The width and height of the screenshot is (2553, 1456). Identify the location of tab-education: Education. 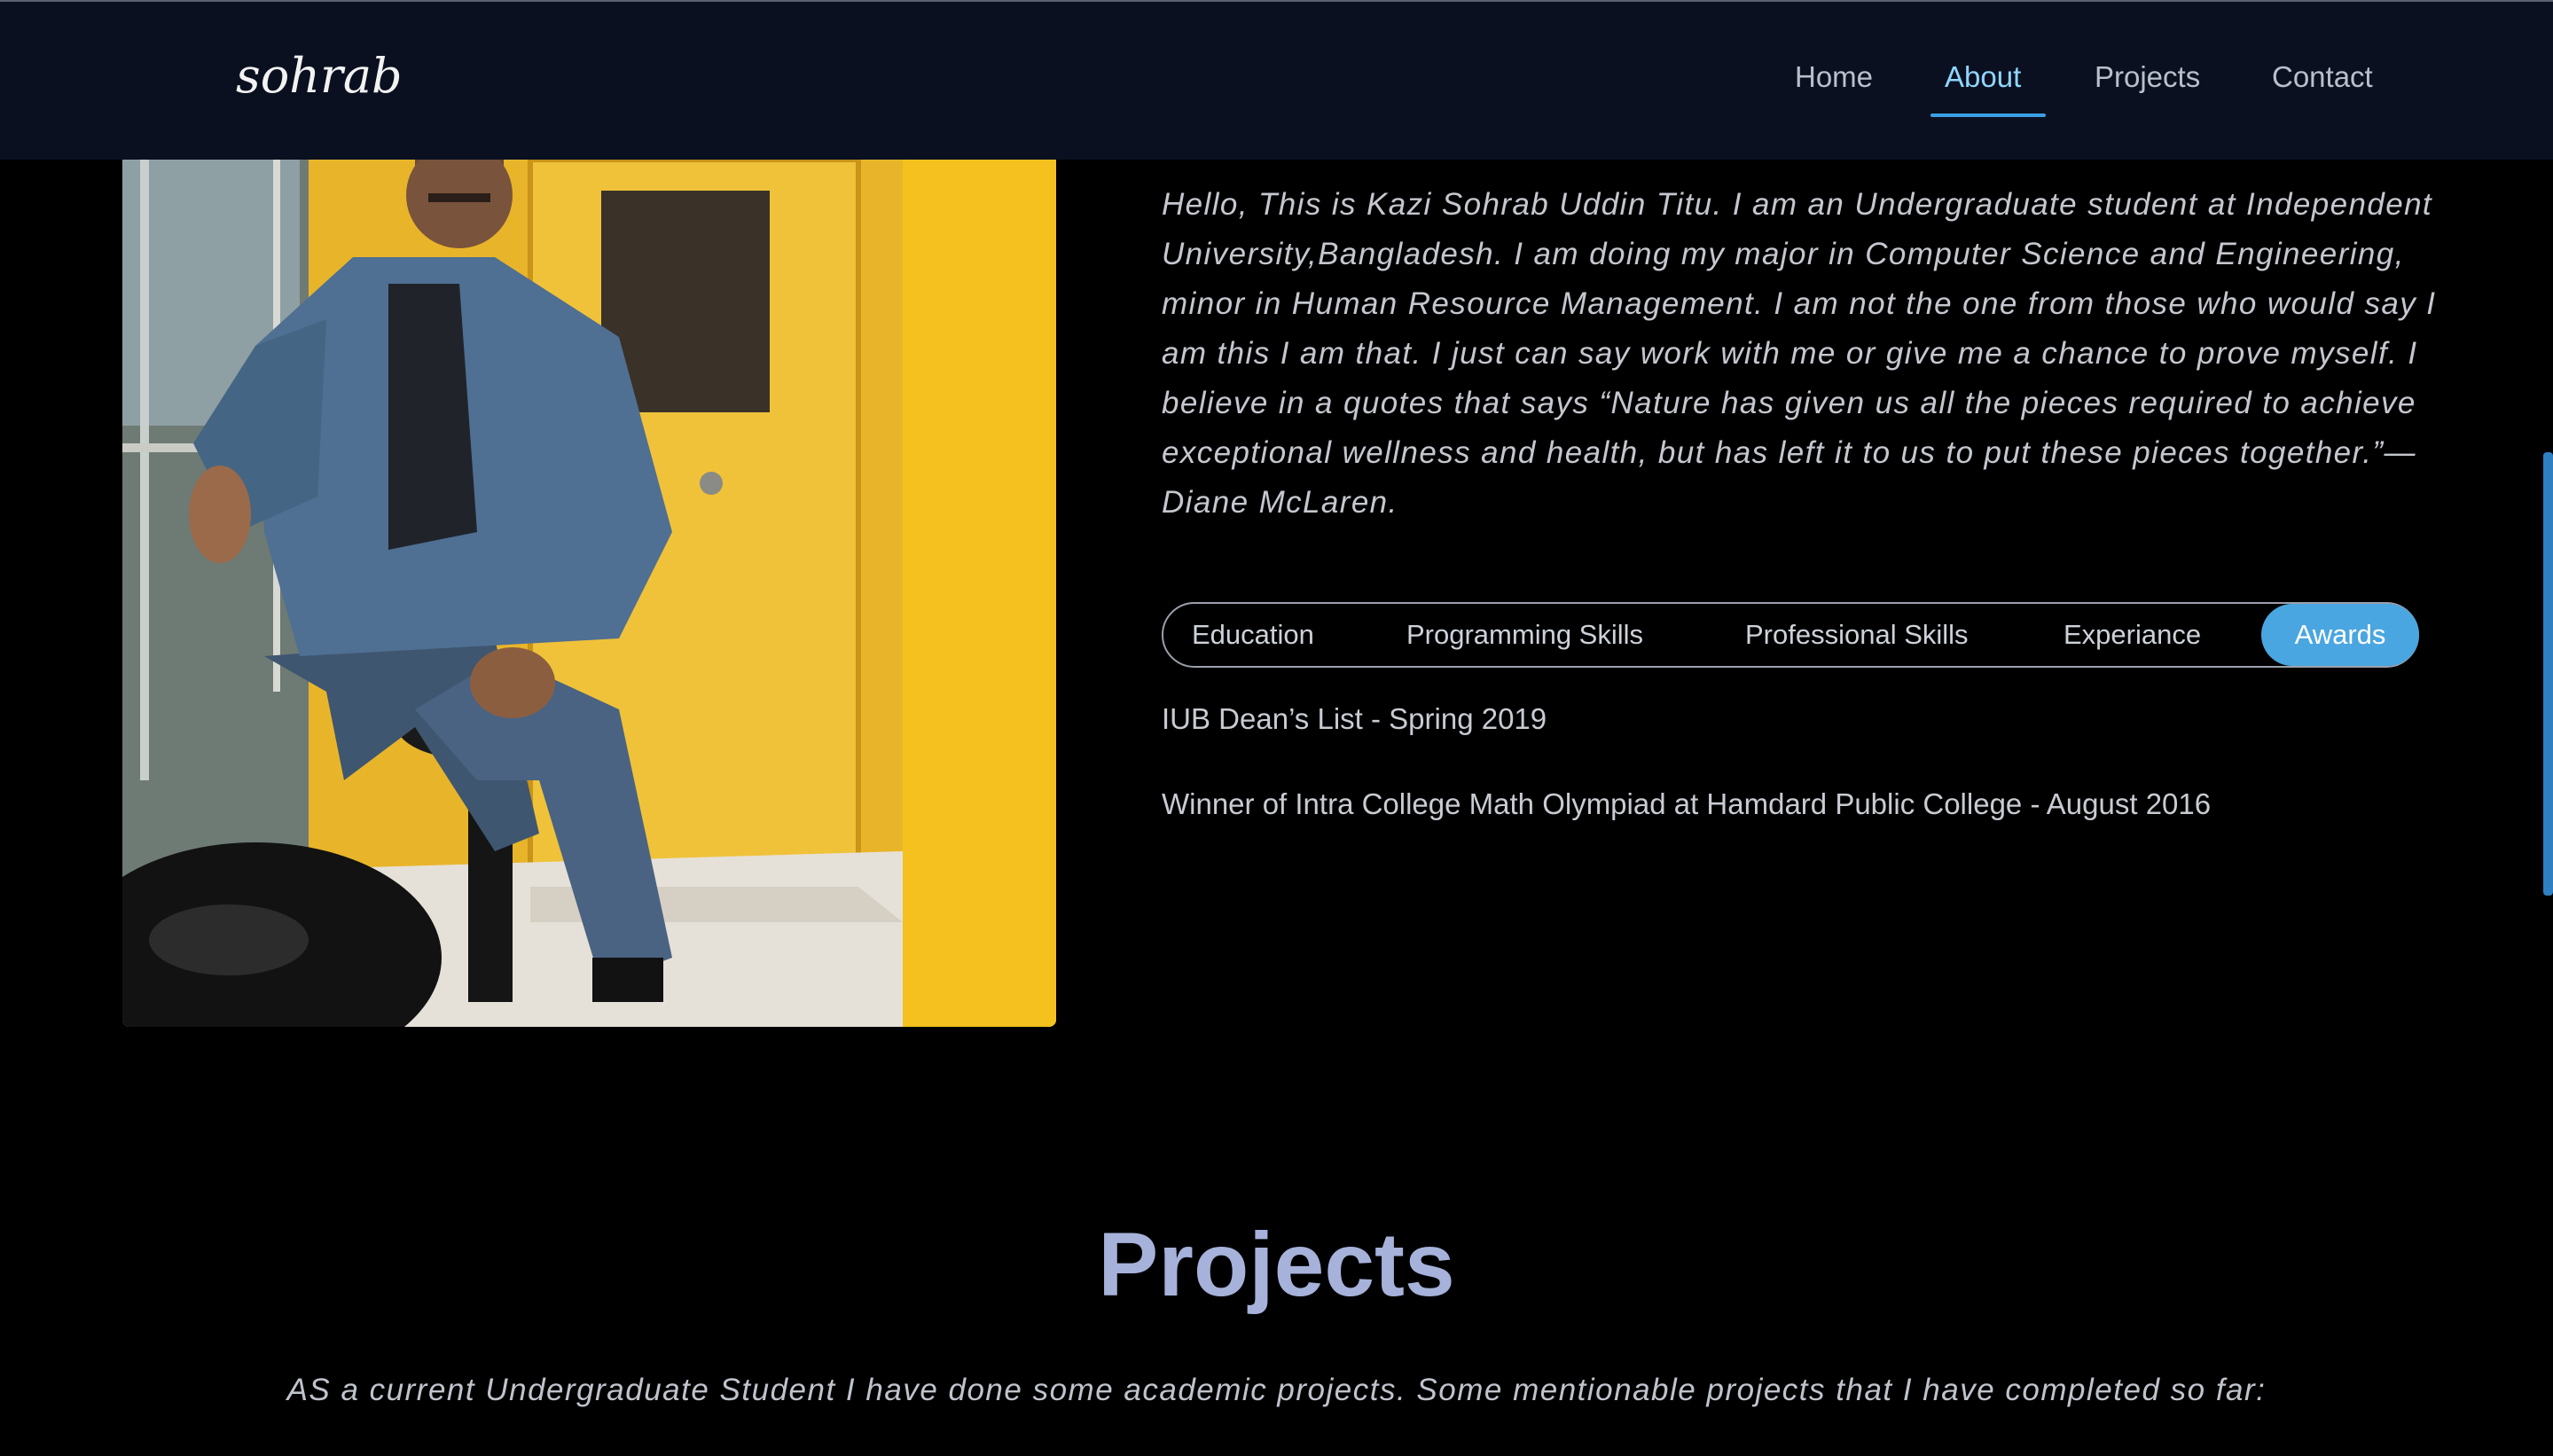
(1253, 635).